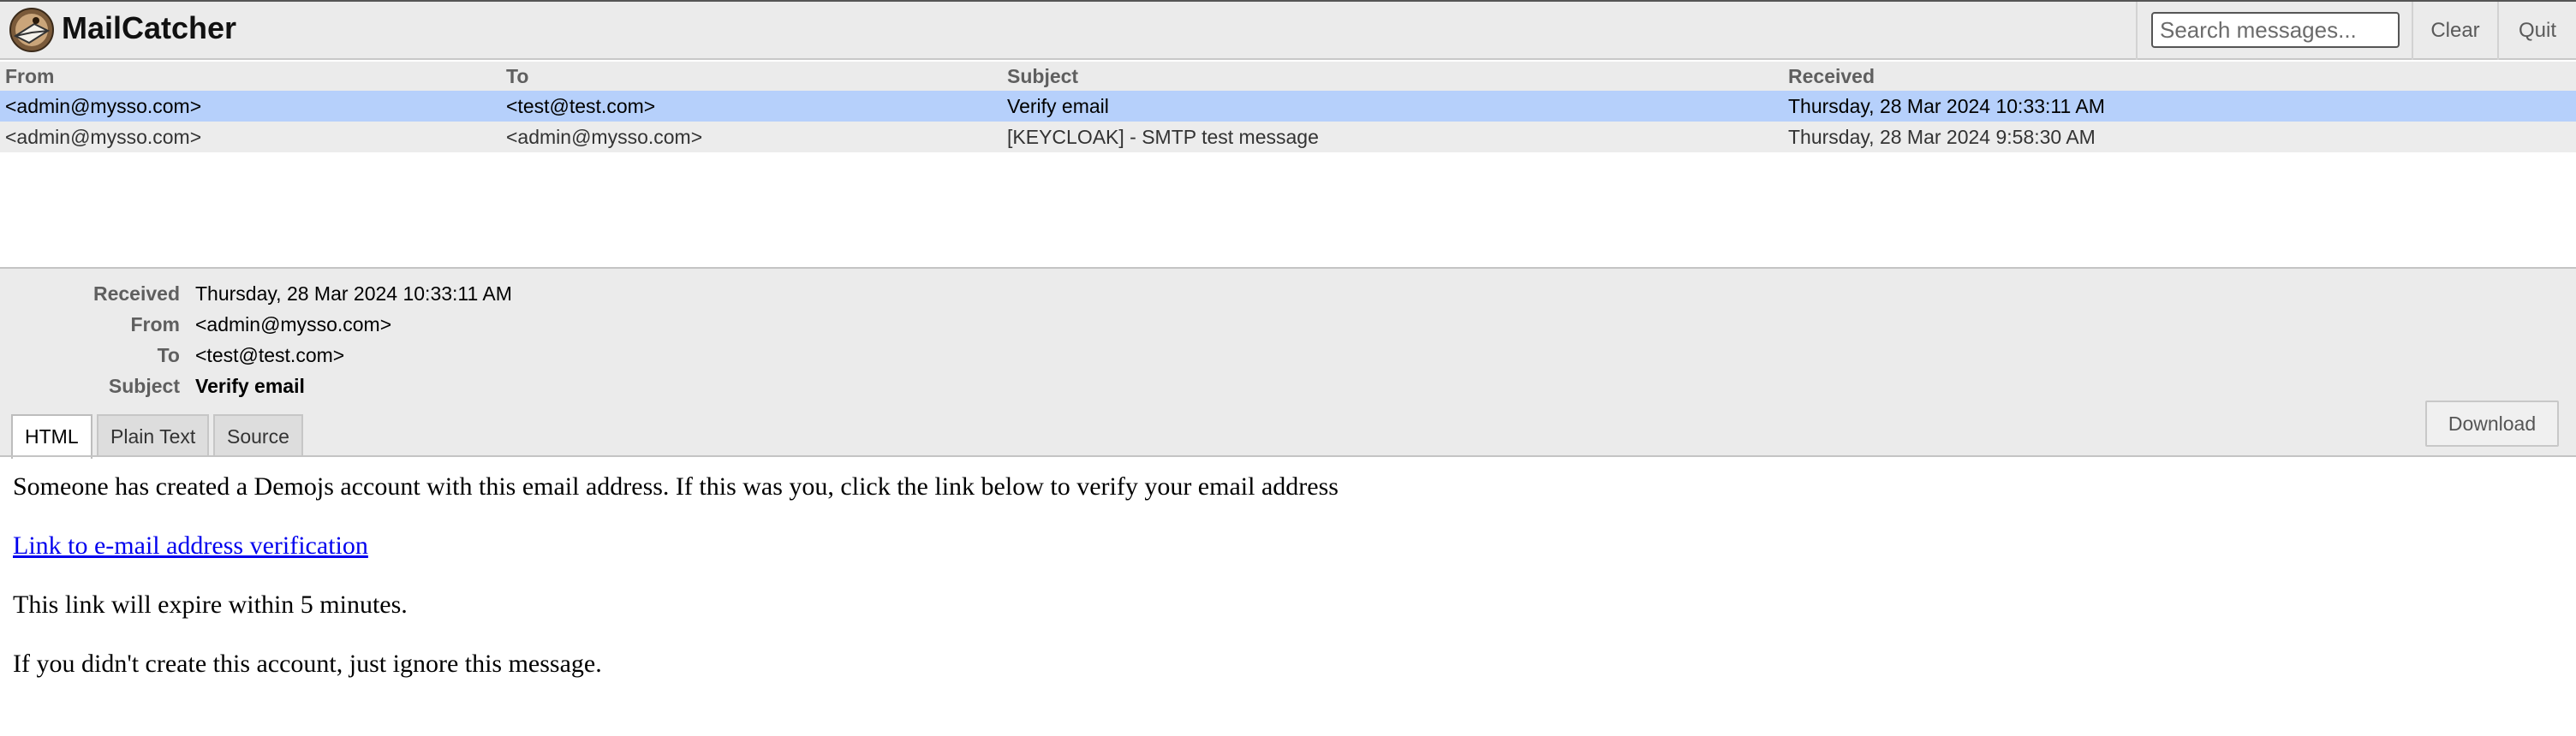  Describe the element at coordinates (293, 324) in the screenshot. I see `from-value: <admin@mysso.com>` at that location.